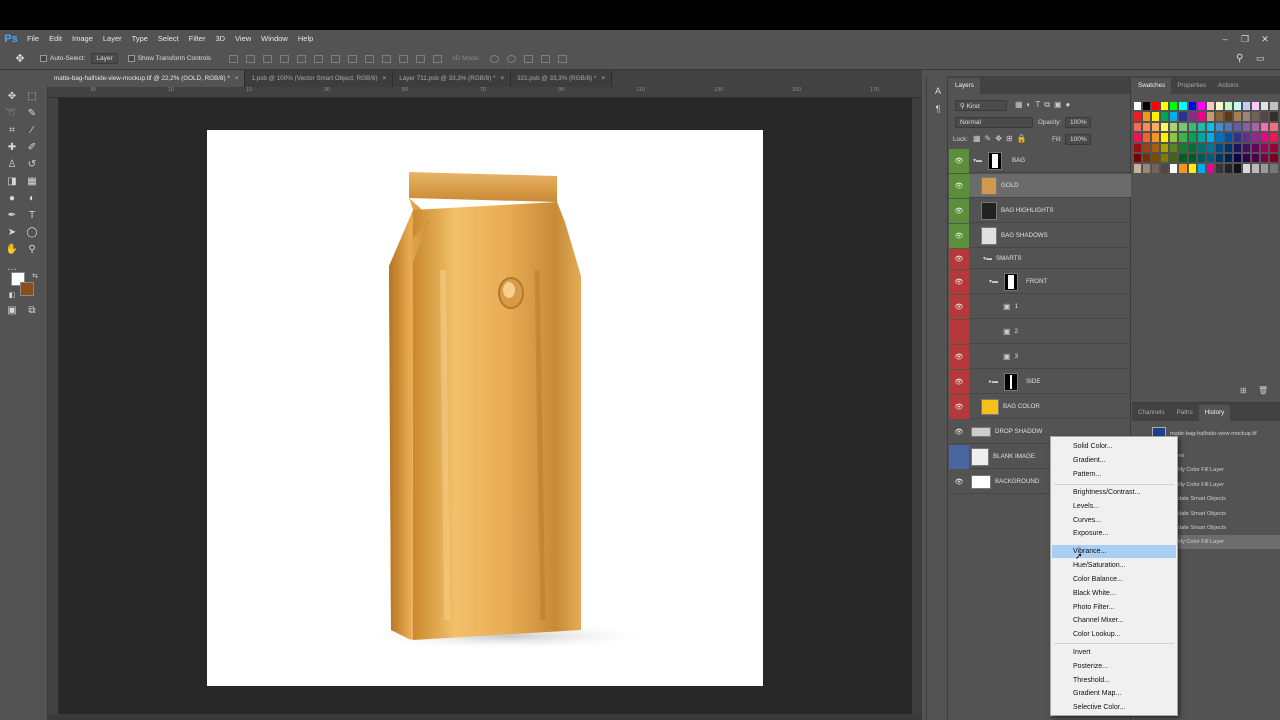  I want to click on quick-select-icon: ✎, so click(32, 113).